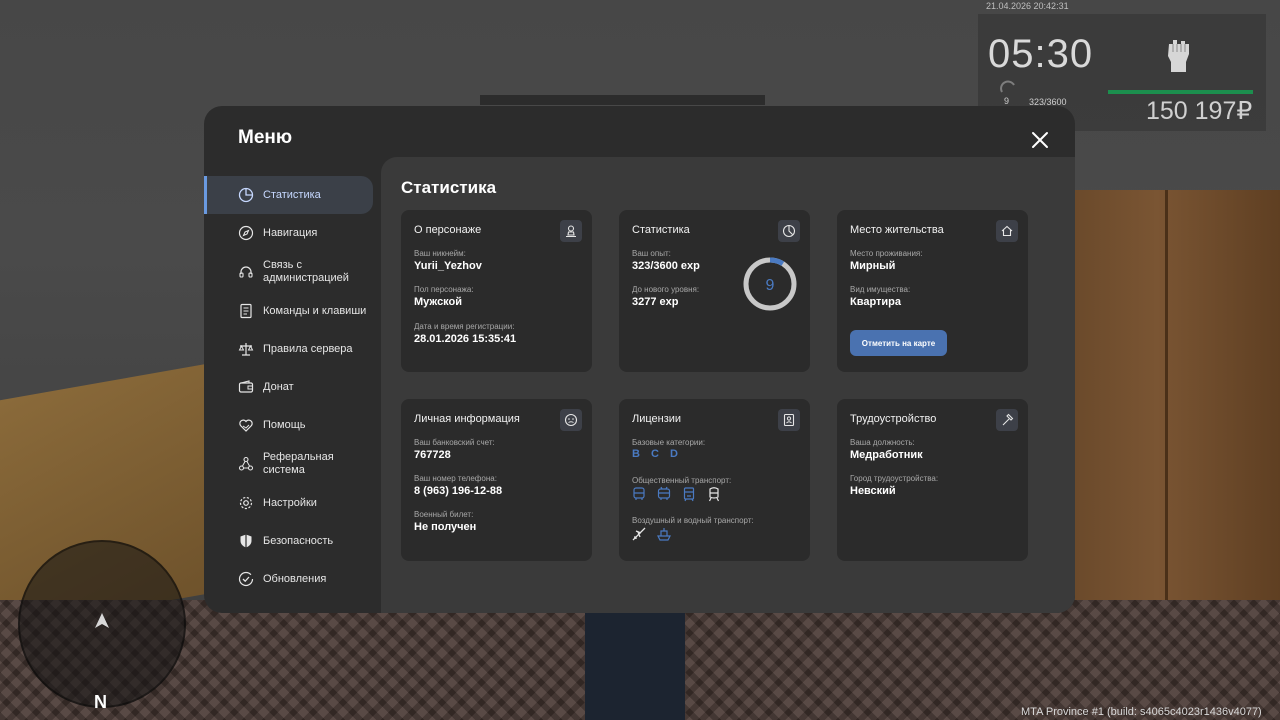 This screenshot has height=720, width=1280. I want to click on position-label: Ваша должность:, so click(882, 442).